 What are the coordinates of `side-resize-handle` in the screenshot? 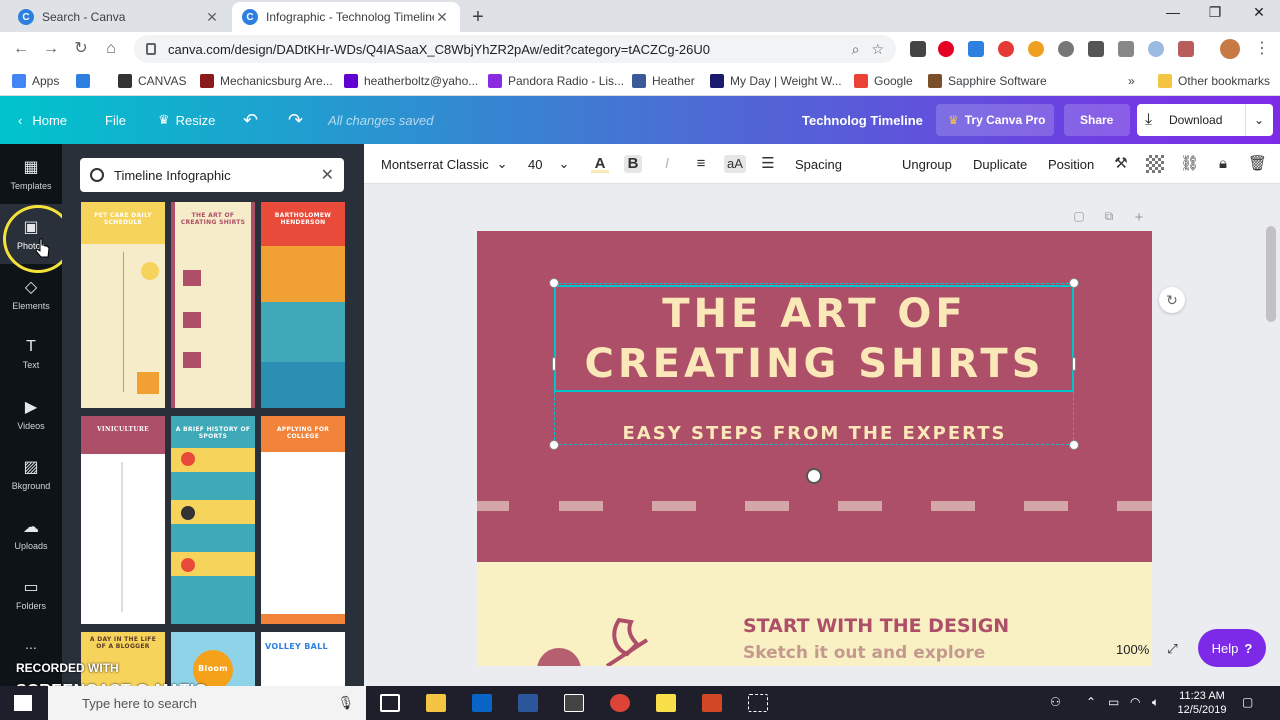 It's located at (1074, 364).